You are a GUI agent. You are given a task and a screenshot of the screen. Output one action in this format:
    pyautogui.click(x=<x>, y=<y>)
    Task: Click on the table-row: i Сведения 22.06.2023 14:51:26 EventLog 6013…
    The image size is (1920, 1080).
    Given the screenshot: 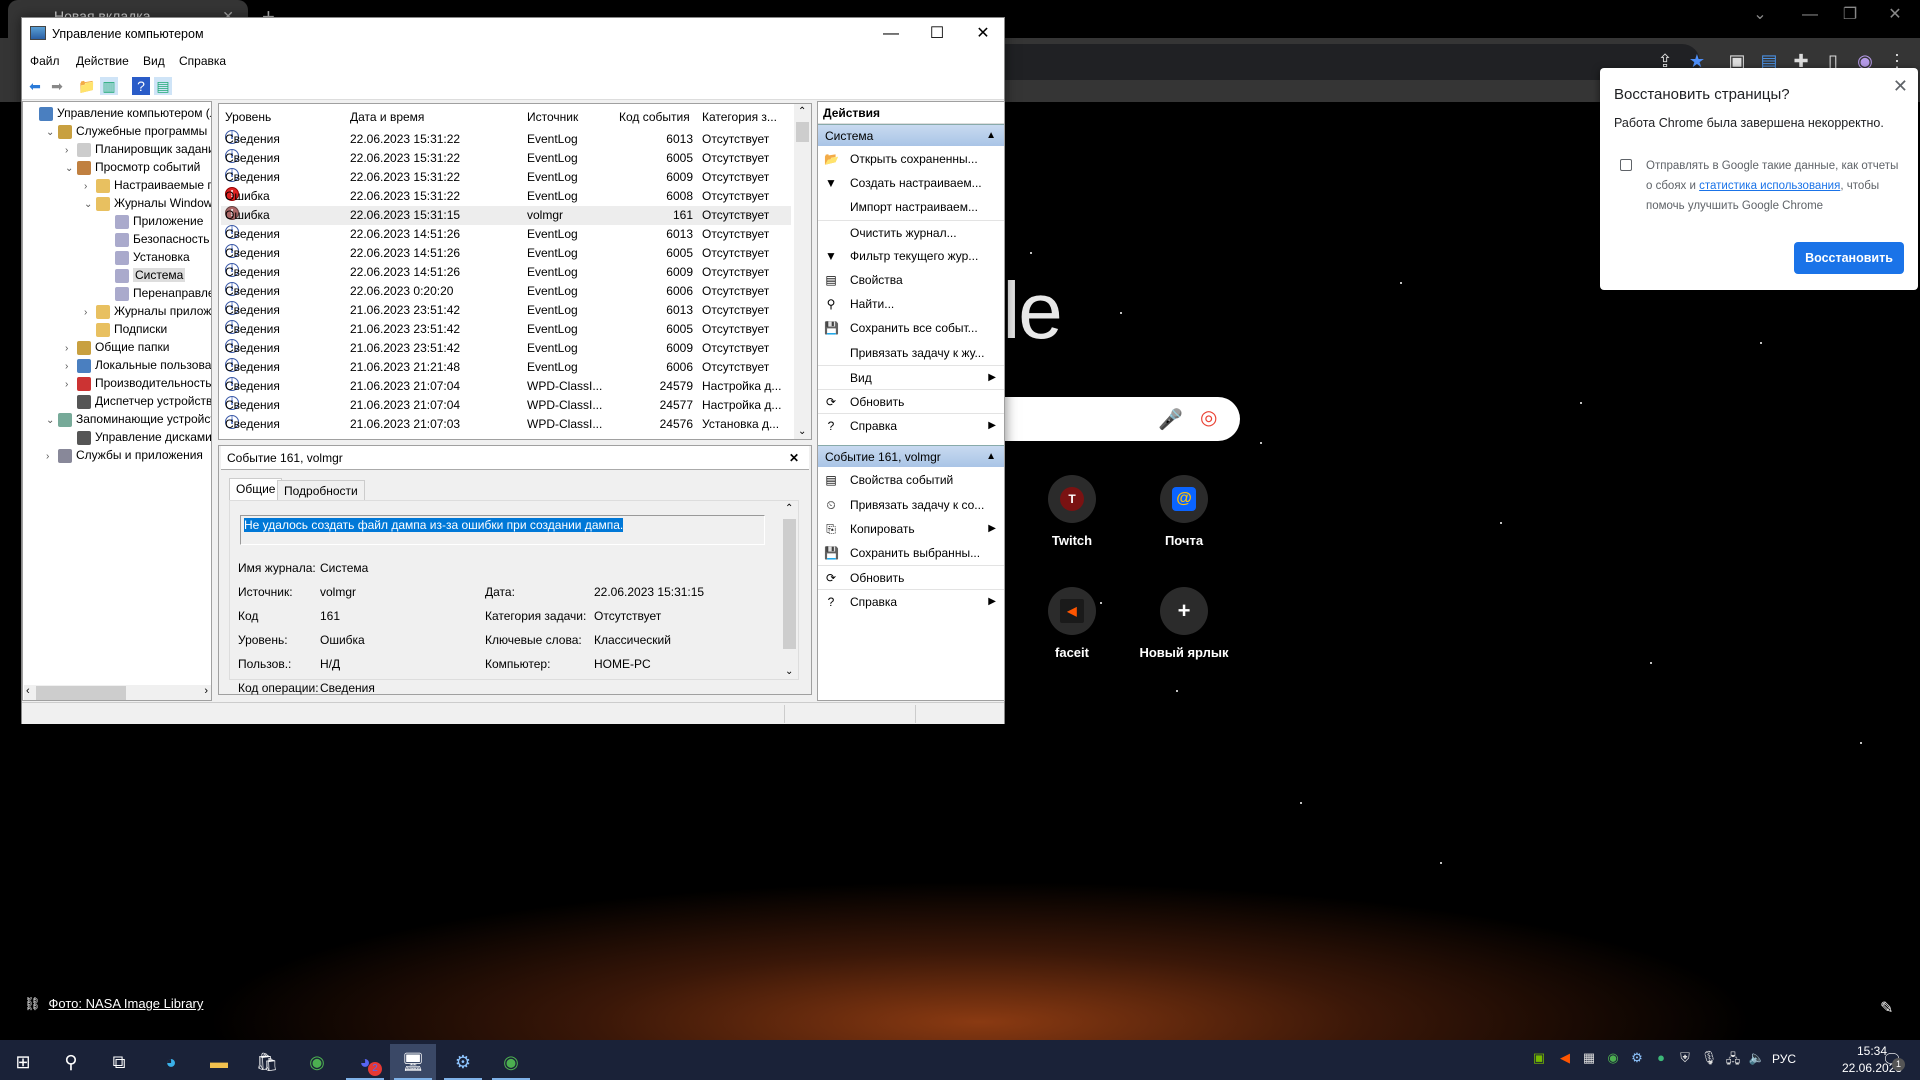 What is the action you would take?
    pyautogui.click(x=506, y=234)
    